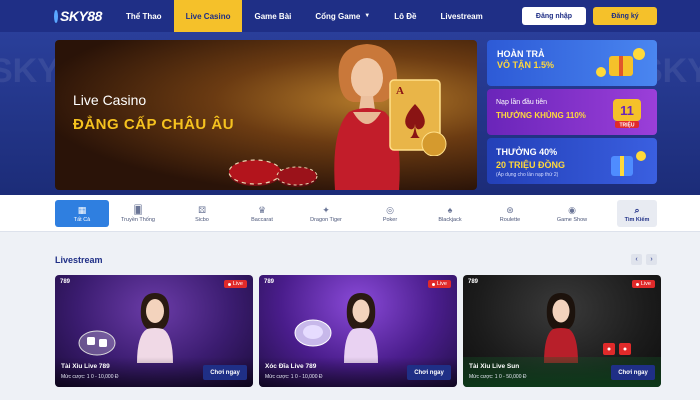 This screenshot has width=700, height=400. Describe the element at coordinates (418, 117) in the screenshot. I see `ace-card-image: A` at that location.